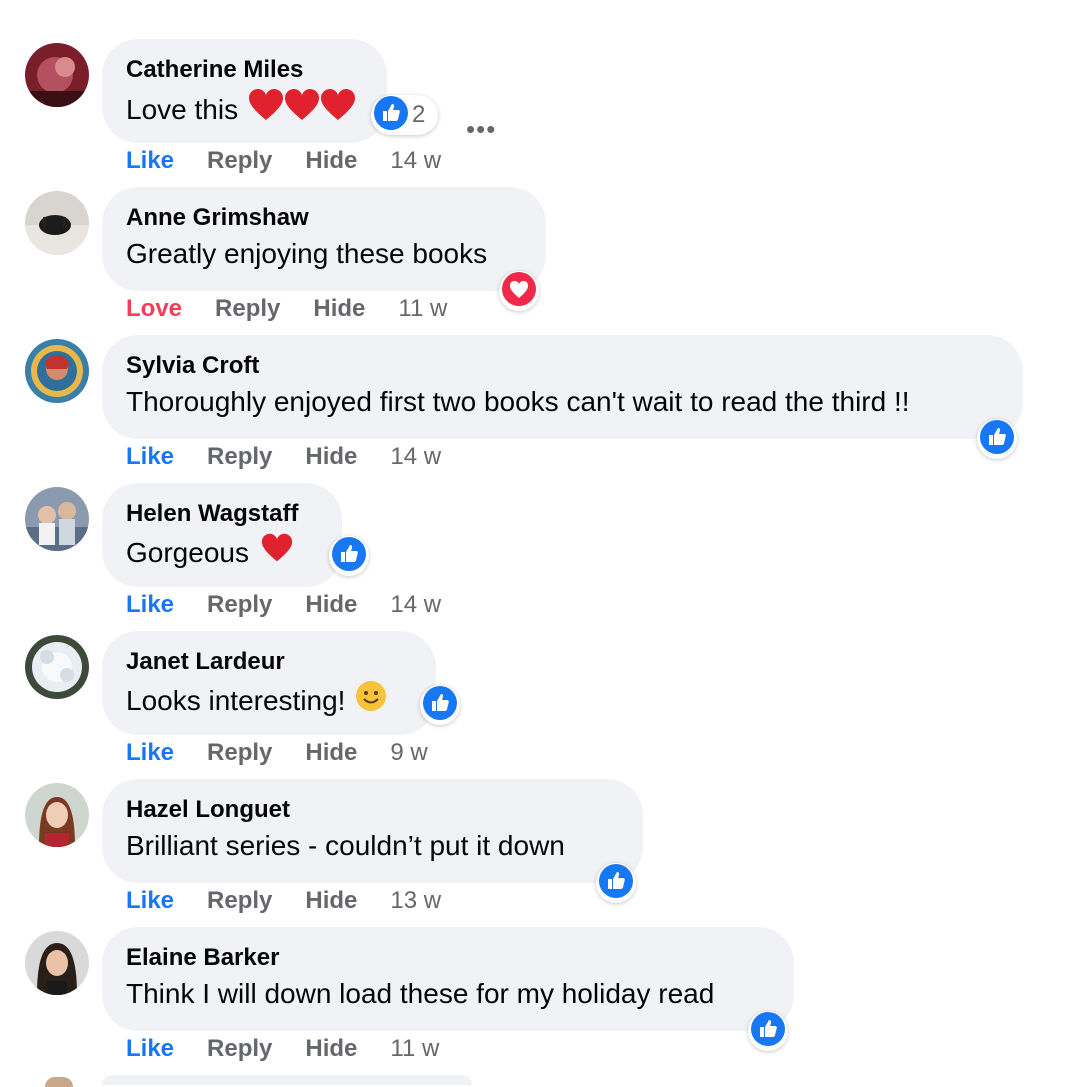 The width and height of the screenshot is (1080, 1087). Describe the element at coordinates (154, 309) in the screenshot. I see `love-button: Love` at that location.